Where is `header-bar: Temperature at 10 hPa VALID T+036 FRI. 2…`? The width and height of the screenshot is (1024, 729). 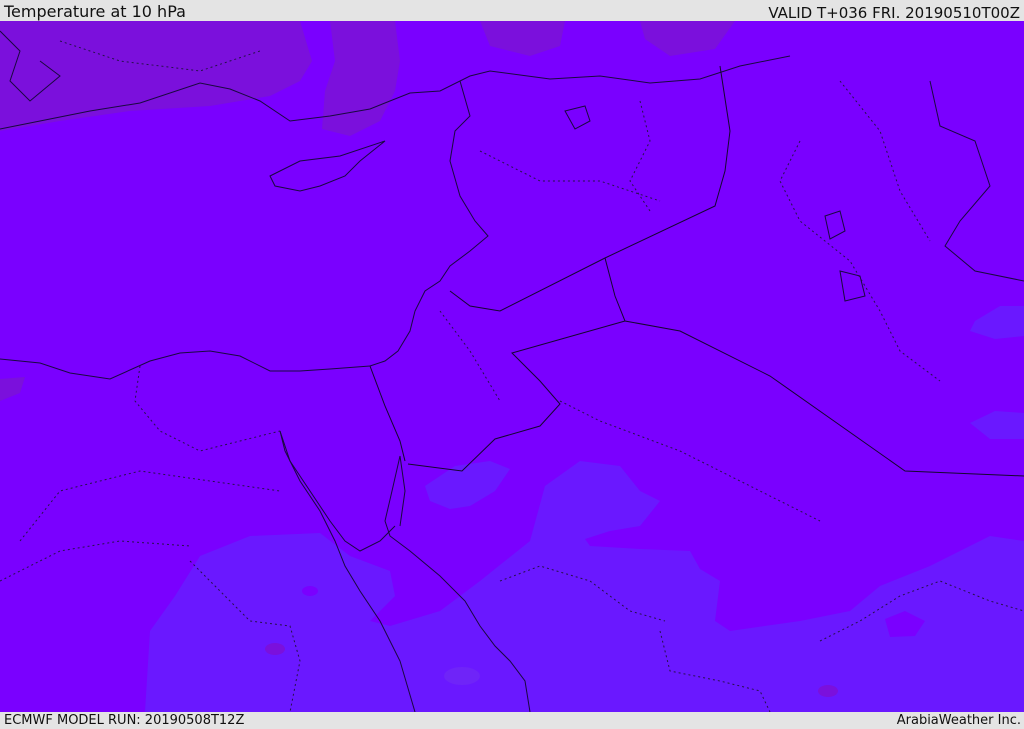 header-bar: Temperature at 10 hPa VALID T+036 FRI. 2… is located at coordinates (512, 11).